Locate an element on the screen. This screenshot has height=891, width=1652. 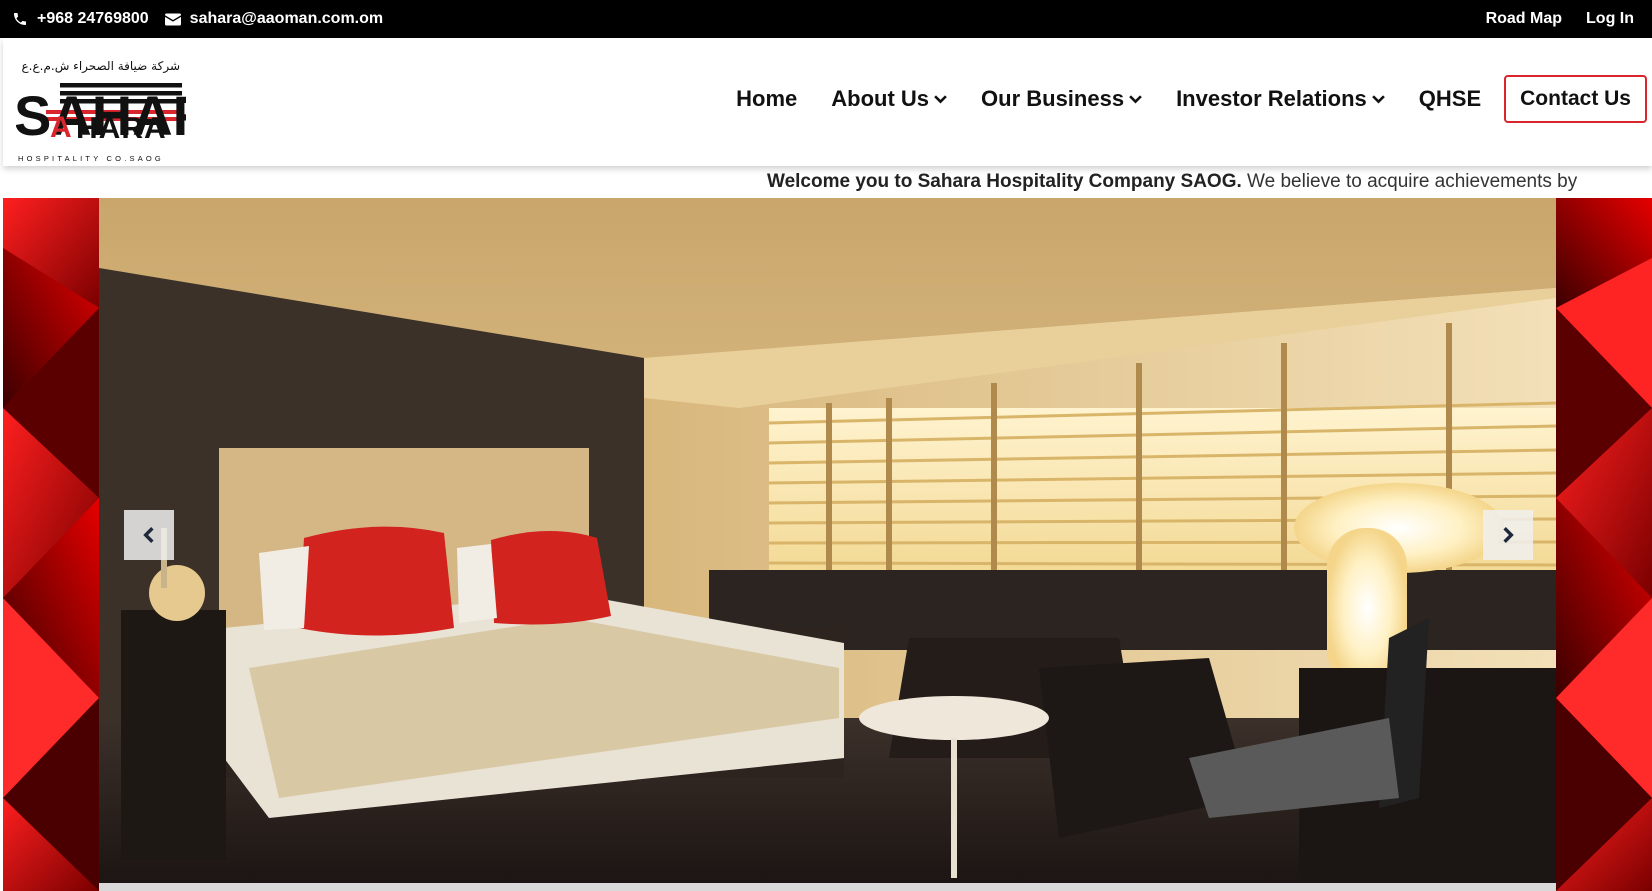
chevron-left-icon is located at coordinates (148, 535).